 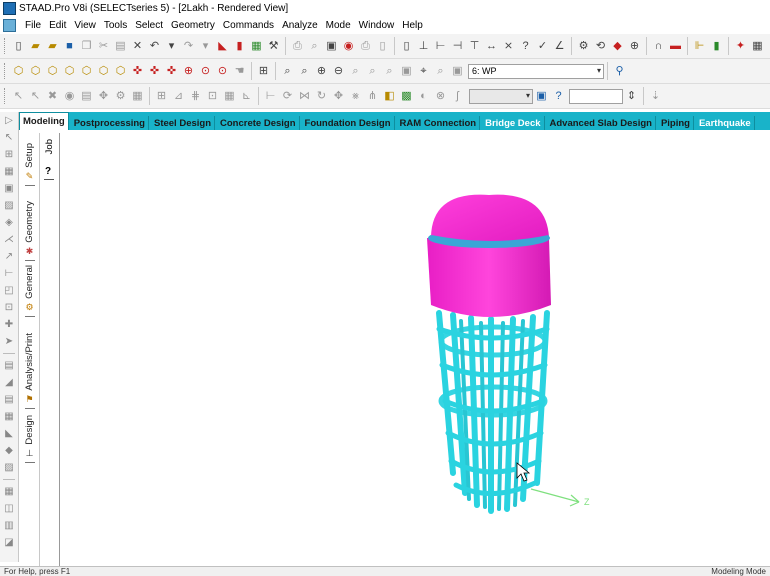 What do you see at coordinates (725, 123) in the screenshot?
I see `tab-earthquake: Earthquake` at bounding box center [725, 123].